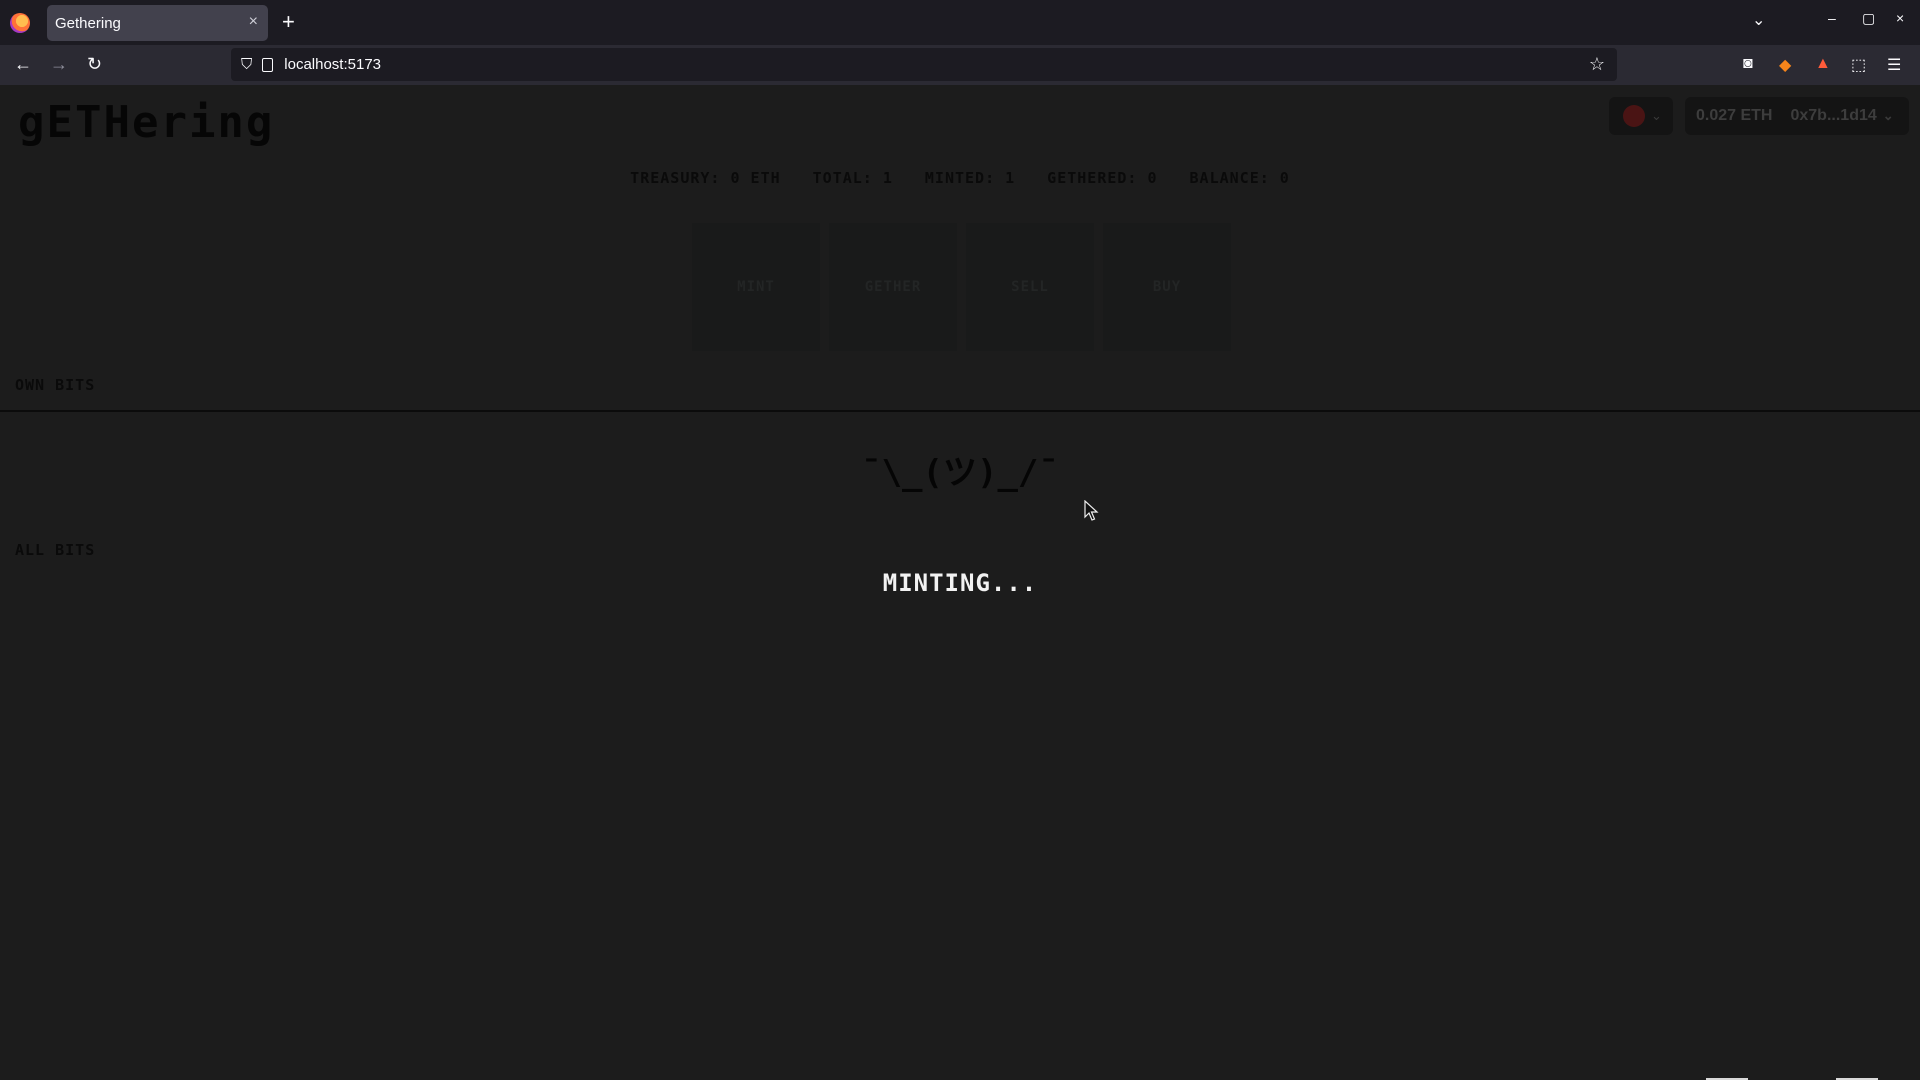  What do you see at coordinates (1758, 20) in the screenshot?
I see `list-tabs-icon: ⌄` at bounding box center [1758, 20].